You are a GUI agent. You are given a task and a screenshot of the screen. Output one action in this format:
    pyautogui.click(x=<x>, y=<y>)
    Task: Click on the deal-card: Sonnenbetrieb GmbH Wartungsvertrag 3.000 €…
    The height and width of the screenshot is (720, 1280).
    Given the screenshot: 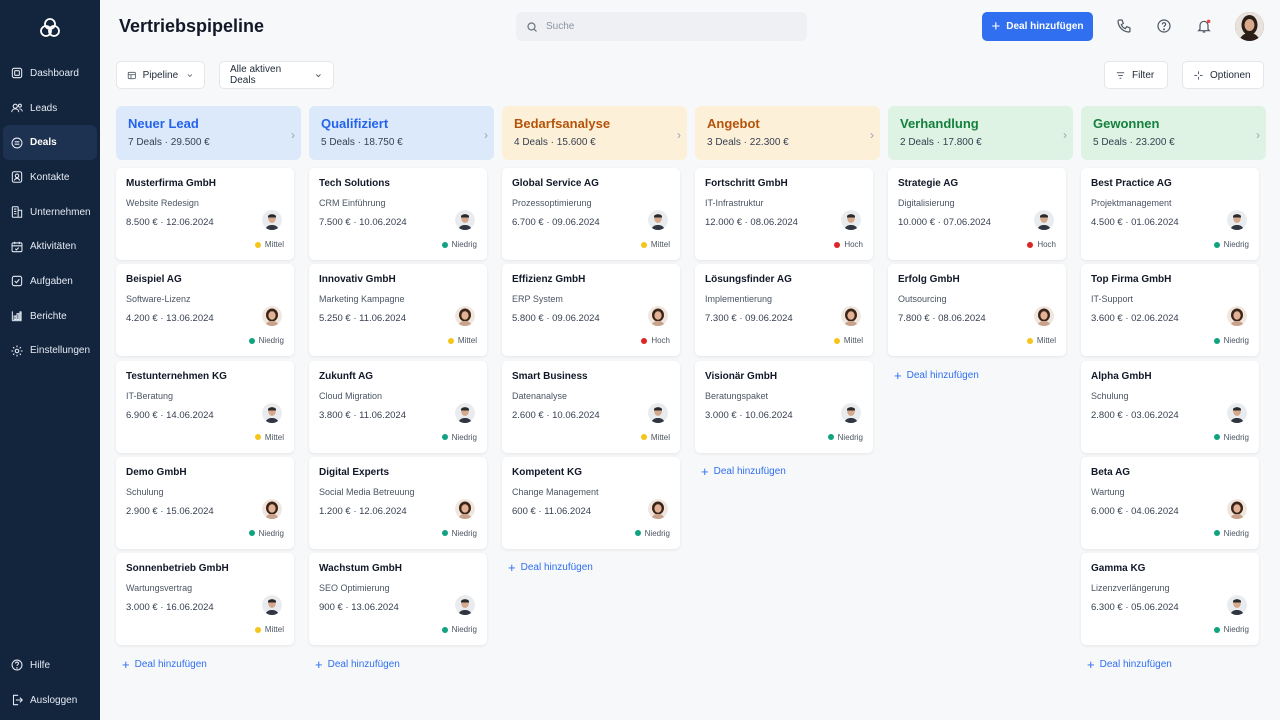 What is the action you would take?
    pyautogui.click(x=205, y=599)
    